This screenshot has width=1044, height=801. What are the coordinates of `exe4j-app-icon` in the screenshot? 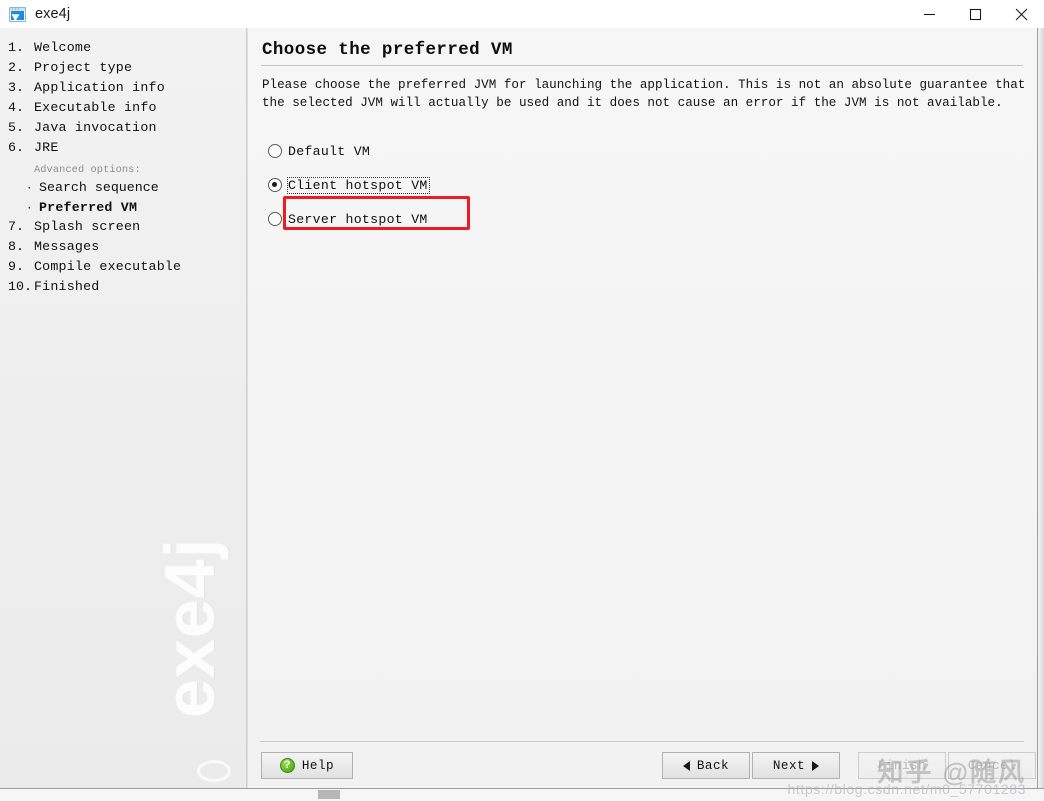 It's located at (17, 14).